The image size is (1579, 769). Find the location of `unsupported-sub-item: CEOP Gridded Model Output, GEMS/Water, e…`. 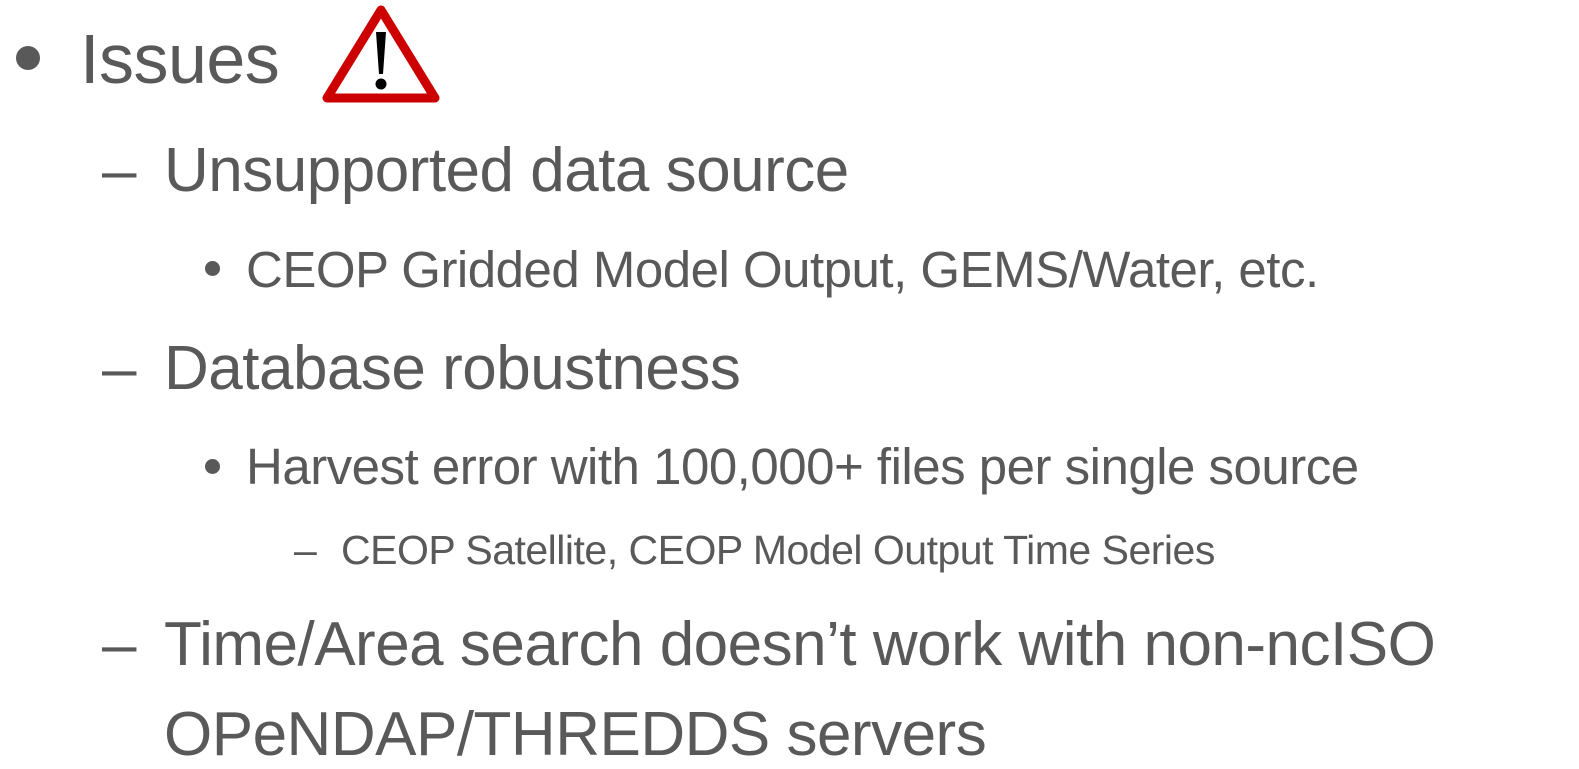

unsupported-sub-item: CEOP Gridded Model Output, GEMS/Water, e… is located at coordinates (782, 269).